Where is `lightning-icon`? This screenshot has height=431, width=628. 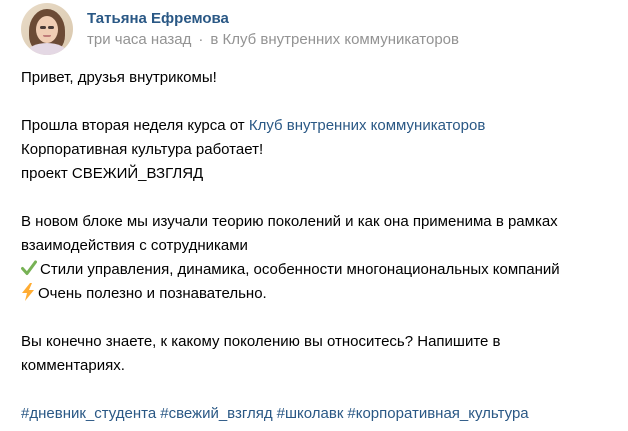 lightning-icon is located at coordinates (28, 292).